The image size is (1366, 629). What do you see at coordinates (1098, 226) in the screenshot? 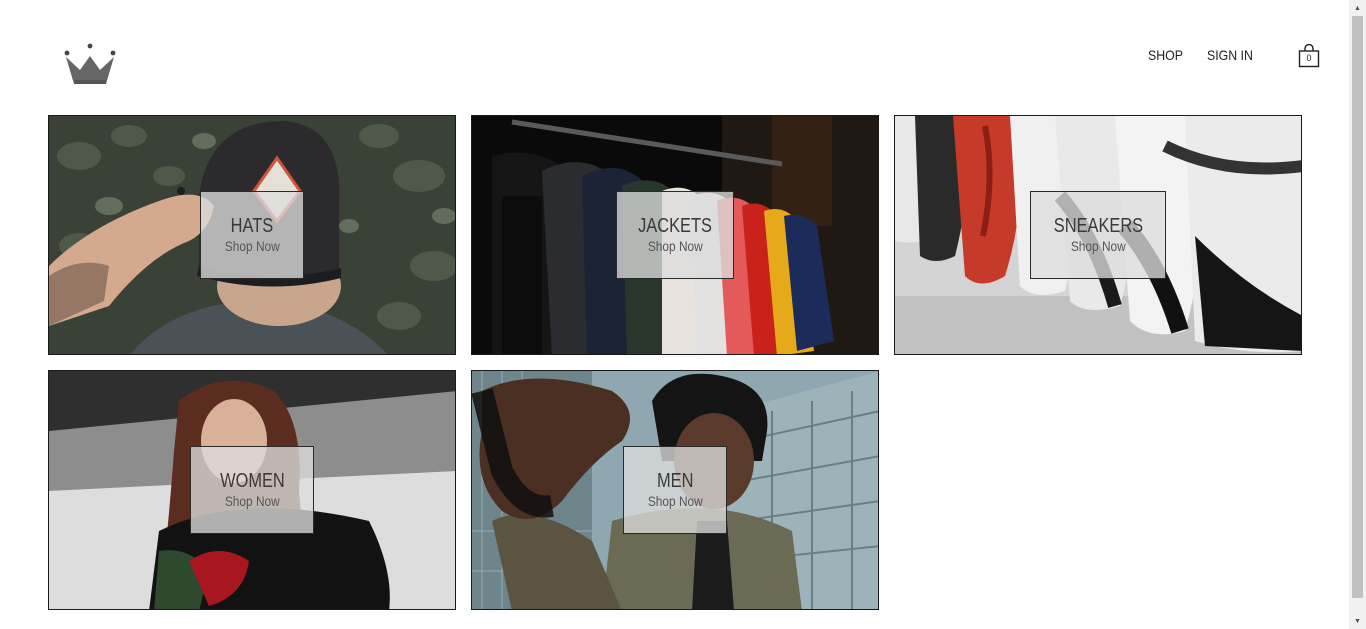
I see `category-title: SNEAKERS` at bounding box center [1098, 226].